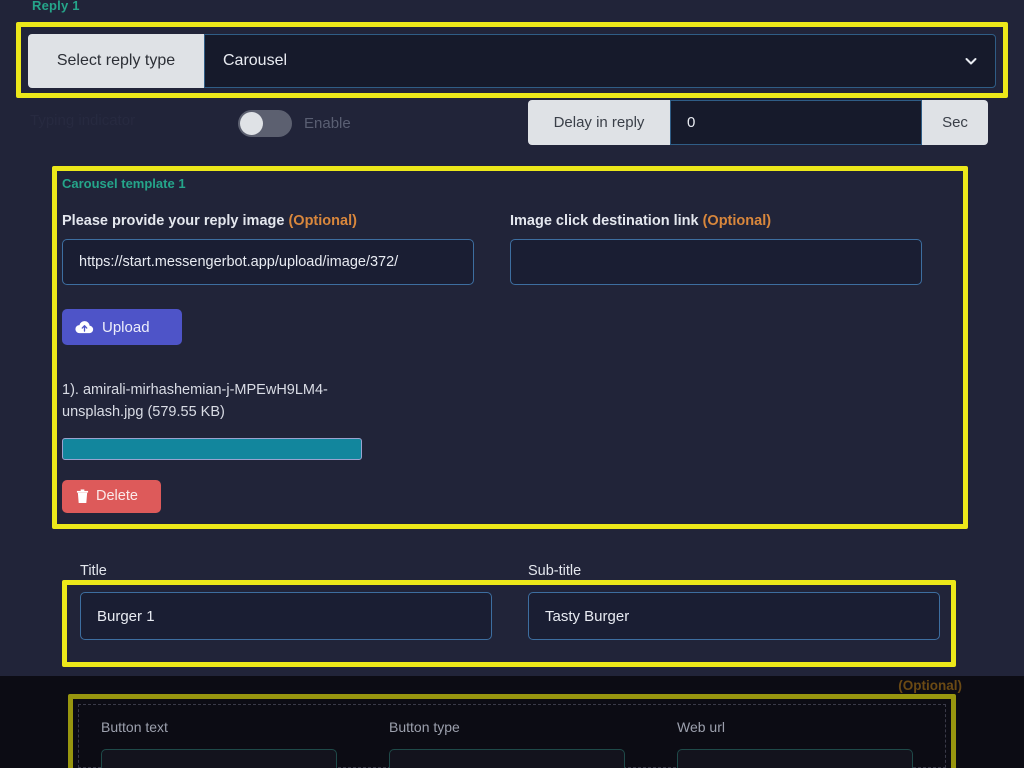  I want to click on button-text-column: Button text, so click(219, 743).